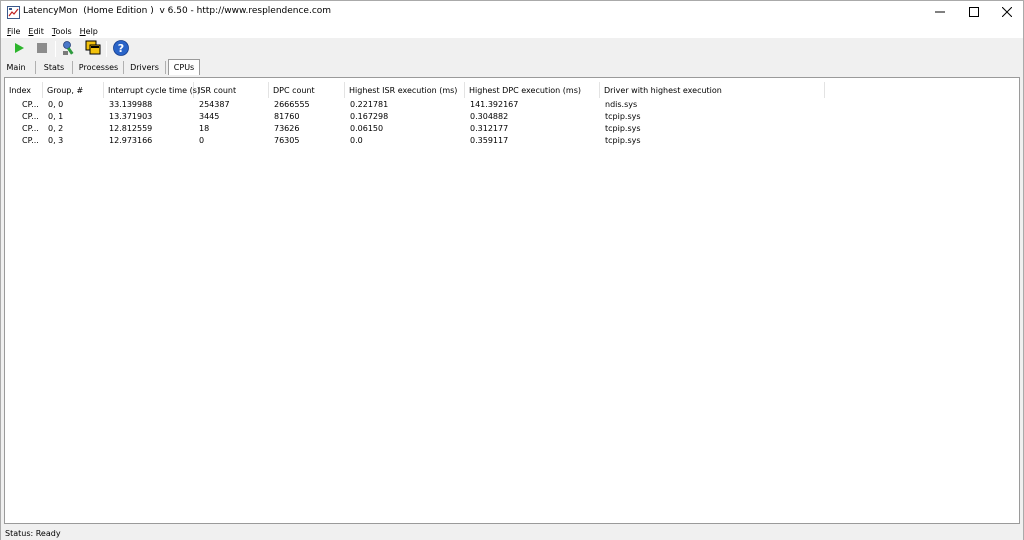  Describe the element at coordinates (287, 128) in the screenshot. I see `cell-dpc-count: 73626` at that location.